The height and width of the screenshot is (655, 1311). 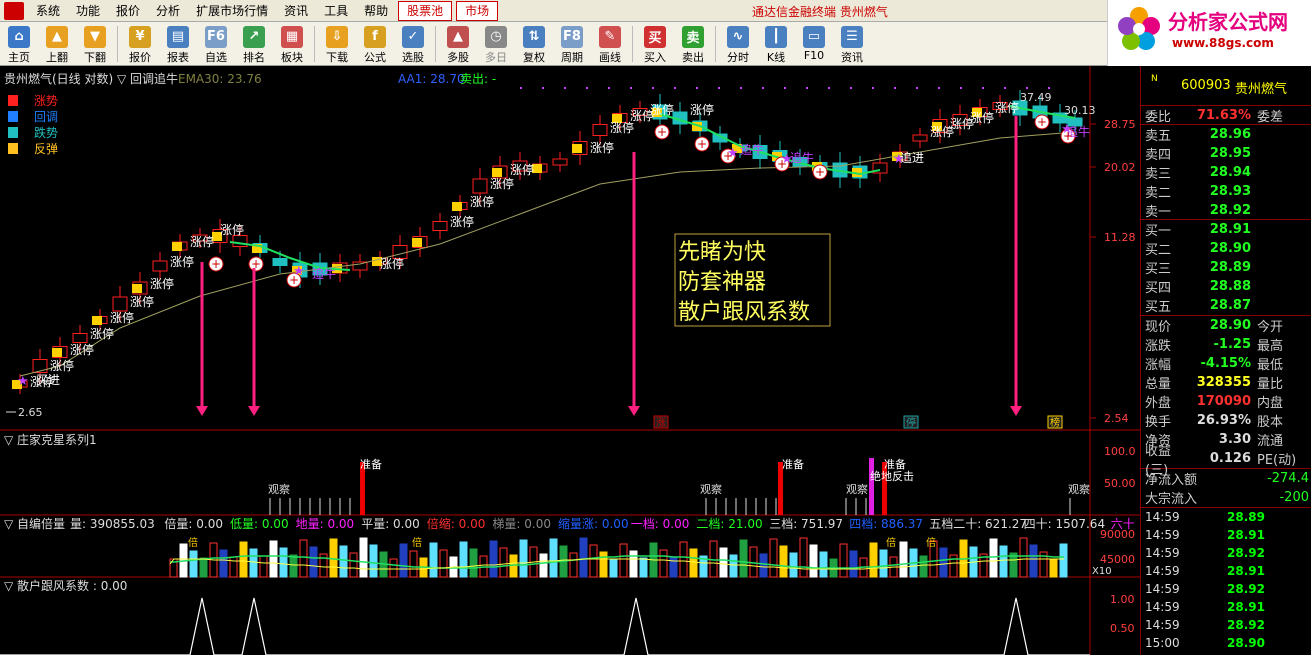 I want to click on menu-extended-market: 扩展市场行情, so click(x=232, y=11).